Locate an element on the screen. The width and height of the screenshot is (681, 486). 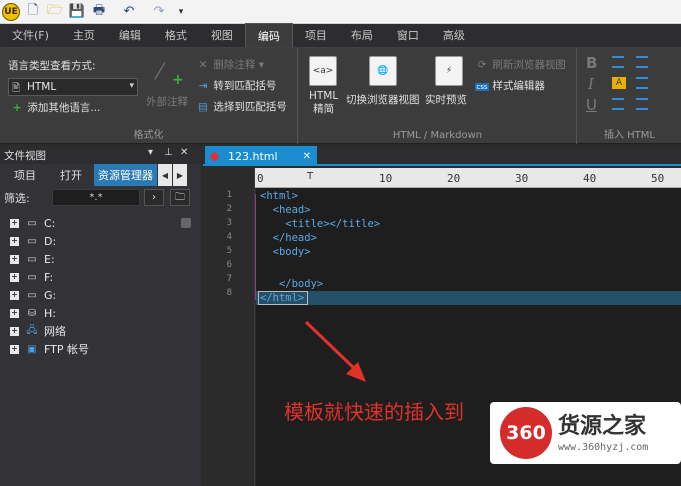
tab-project: 项目 is located at coordinates (316, 35).